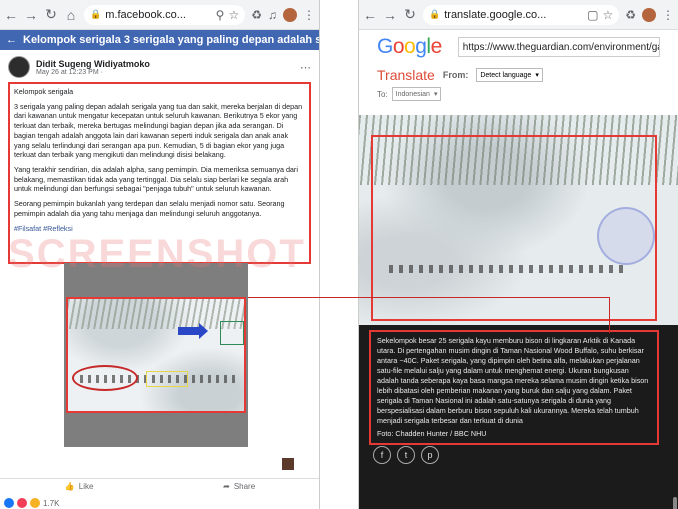  What do you see at coordinates (406, 75) in the screenshot?
I see `translate-label: Translate` at bounding box center [406, 75].